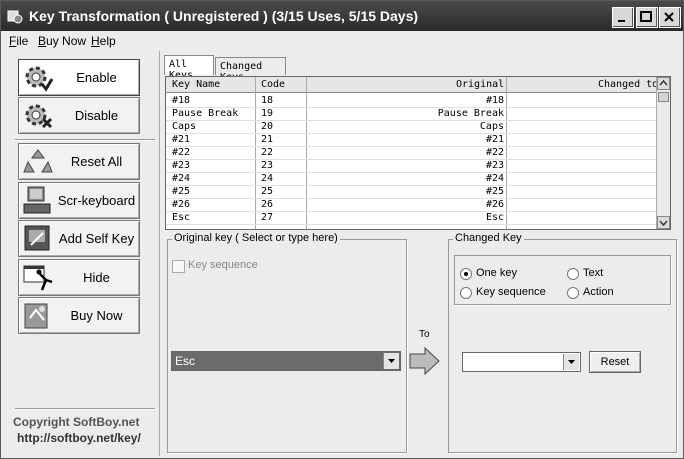 The width and height of the screenshot is (684, 459). What do you see at coordinates (38, 278) in the screenshot?
I see `hide-icon` at bounding box center [38, 278].